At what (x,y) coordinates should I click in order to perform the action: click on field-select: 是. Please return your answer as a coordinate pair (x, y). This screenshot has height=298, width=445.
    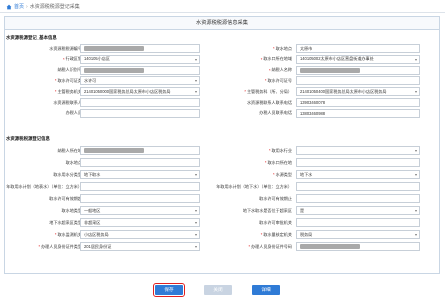
    Looking at the image, I should click on (358, 210).